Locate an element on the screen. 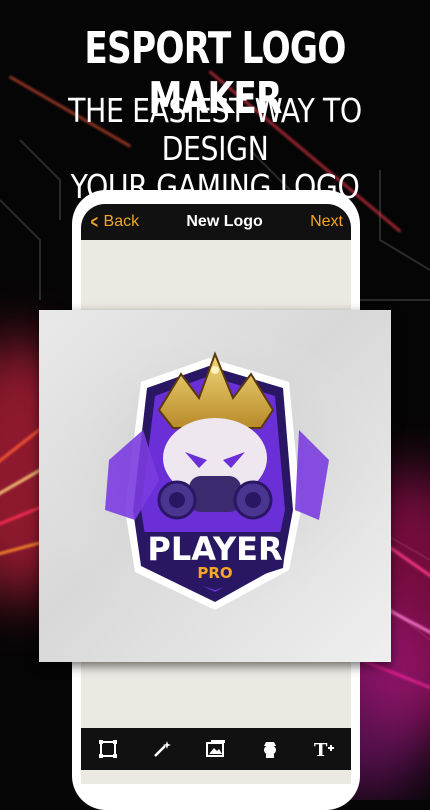  crop-icon is located at coordinates (108, 749).